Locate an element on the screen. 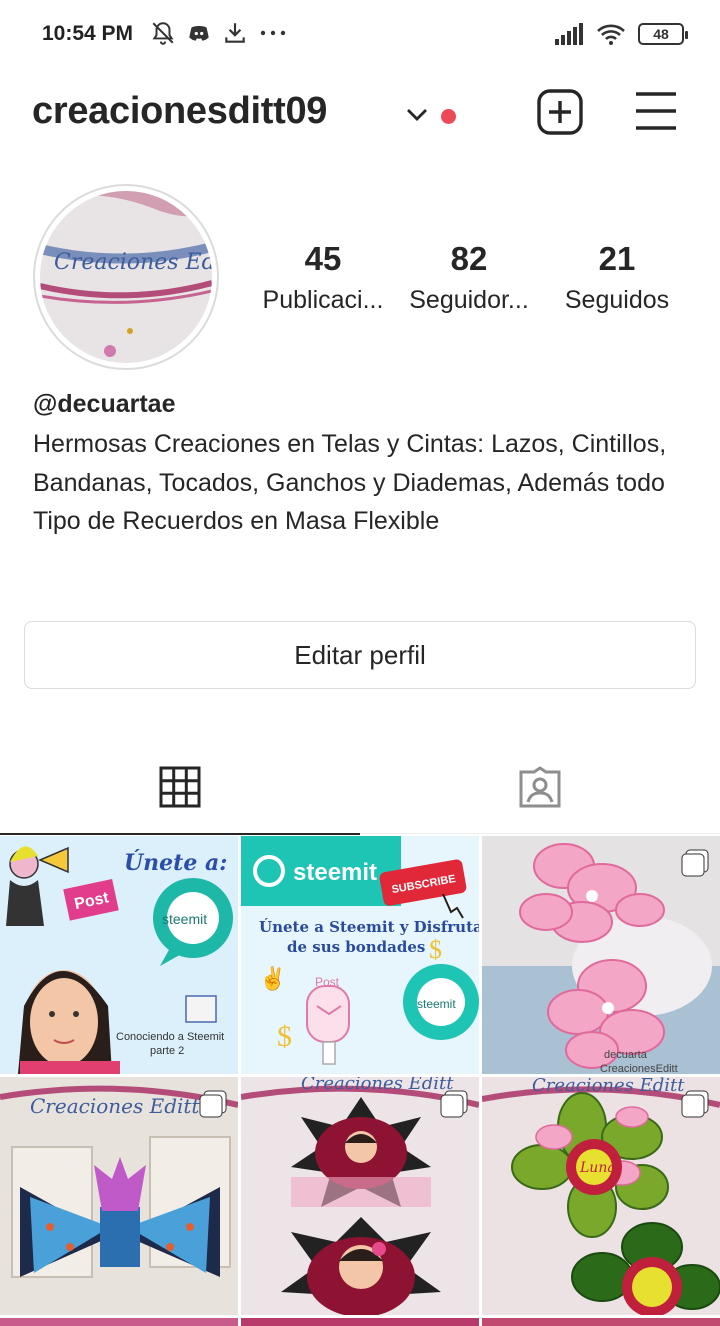 Image resolution: width=720 pixels, height=1326 pixels. stat-followers-value: 82 is located at coordinates (469, 258).